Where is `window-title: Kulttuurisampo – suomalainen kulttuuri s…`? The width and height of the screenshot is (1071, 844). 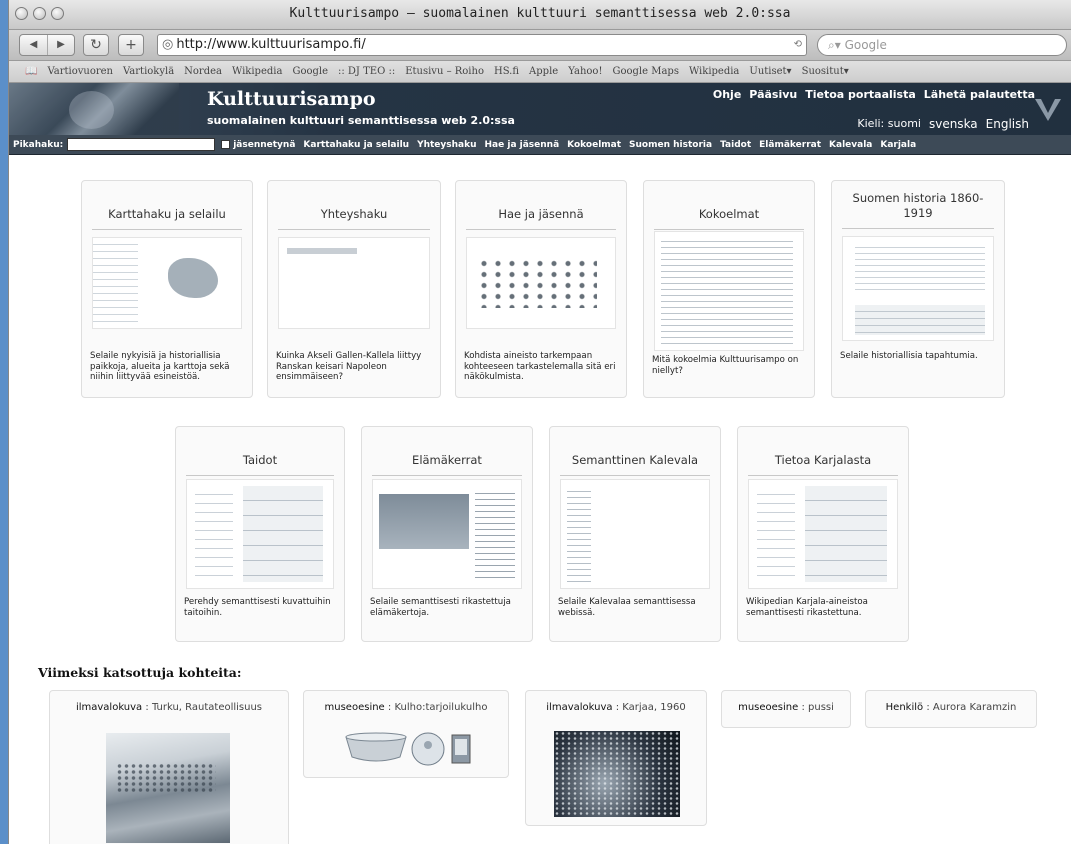
window-title: Kulttuurisampo – suomalainen kulttuuri s… is located at coordinates (540, 13).